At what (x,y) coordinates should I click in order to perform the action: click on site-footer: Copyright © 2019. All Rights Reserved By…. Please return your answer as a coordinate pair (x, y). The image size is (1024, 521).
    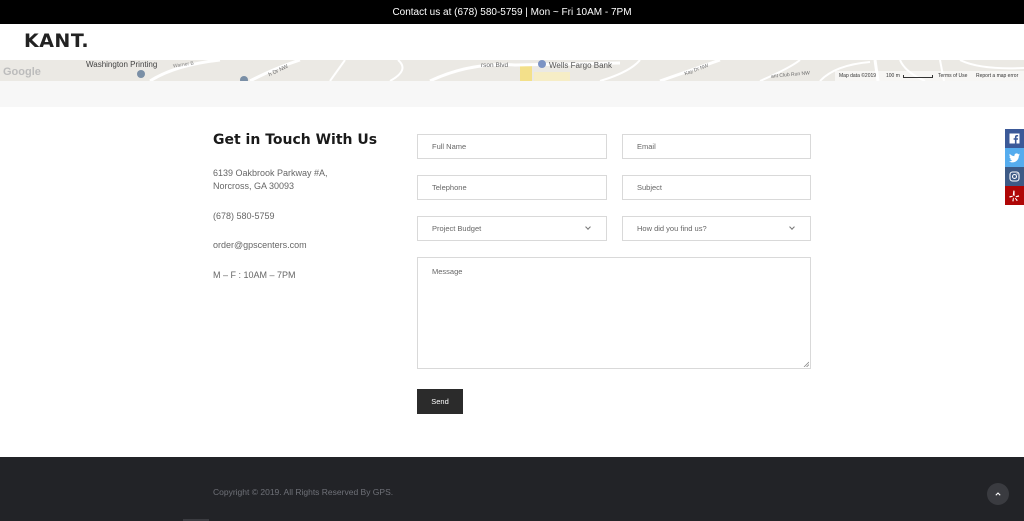
    Looking at the image, I should click on (512, 489).